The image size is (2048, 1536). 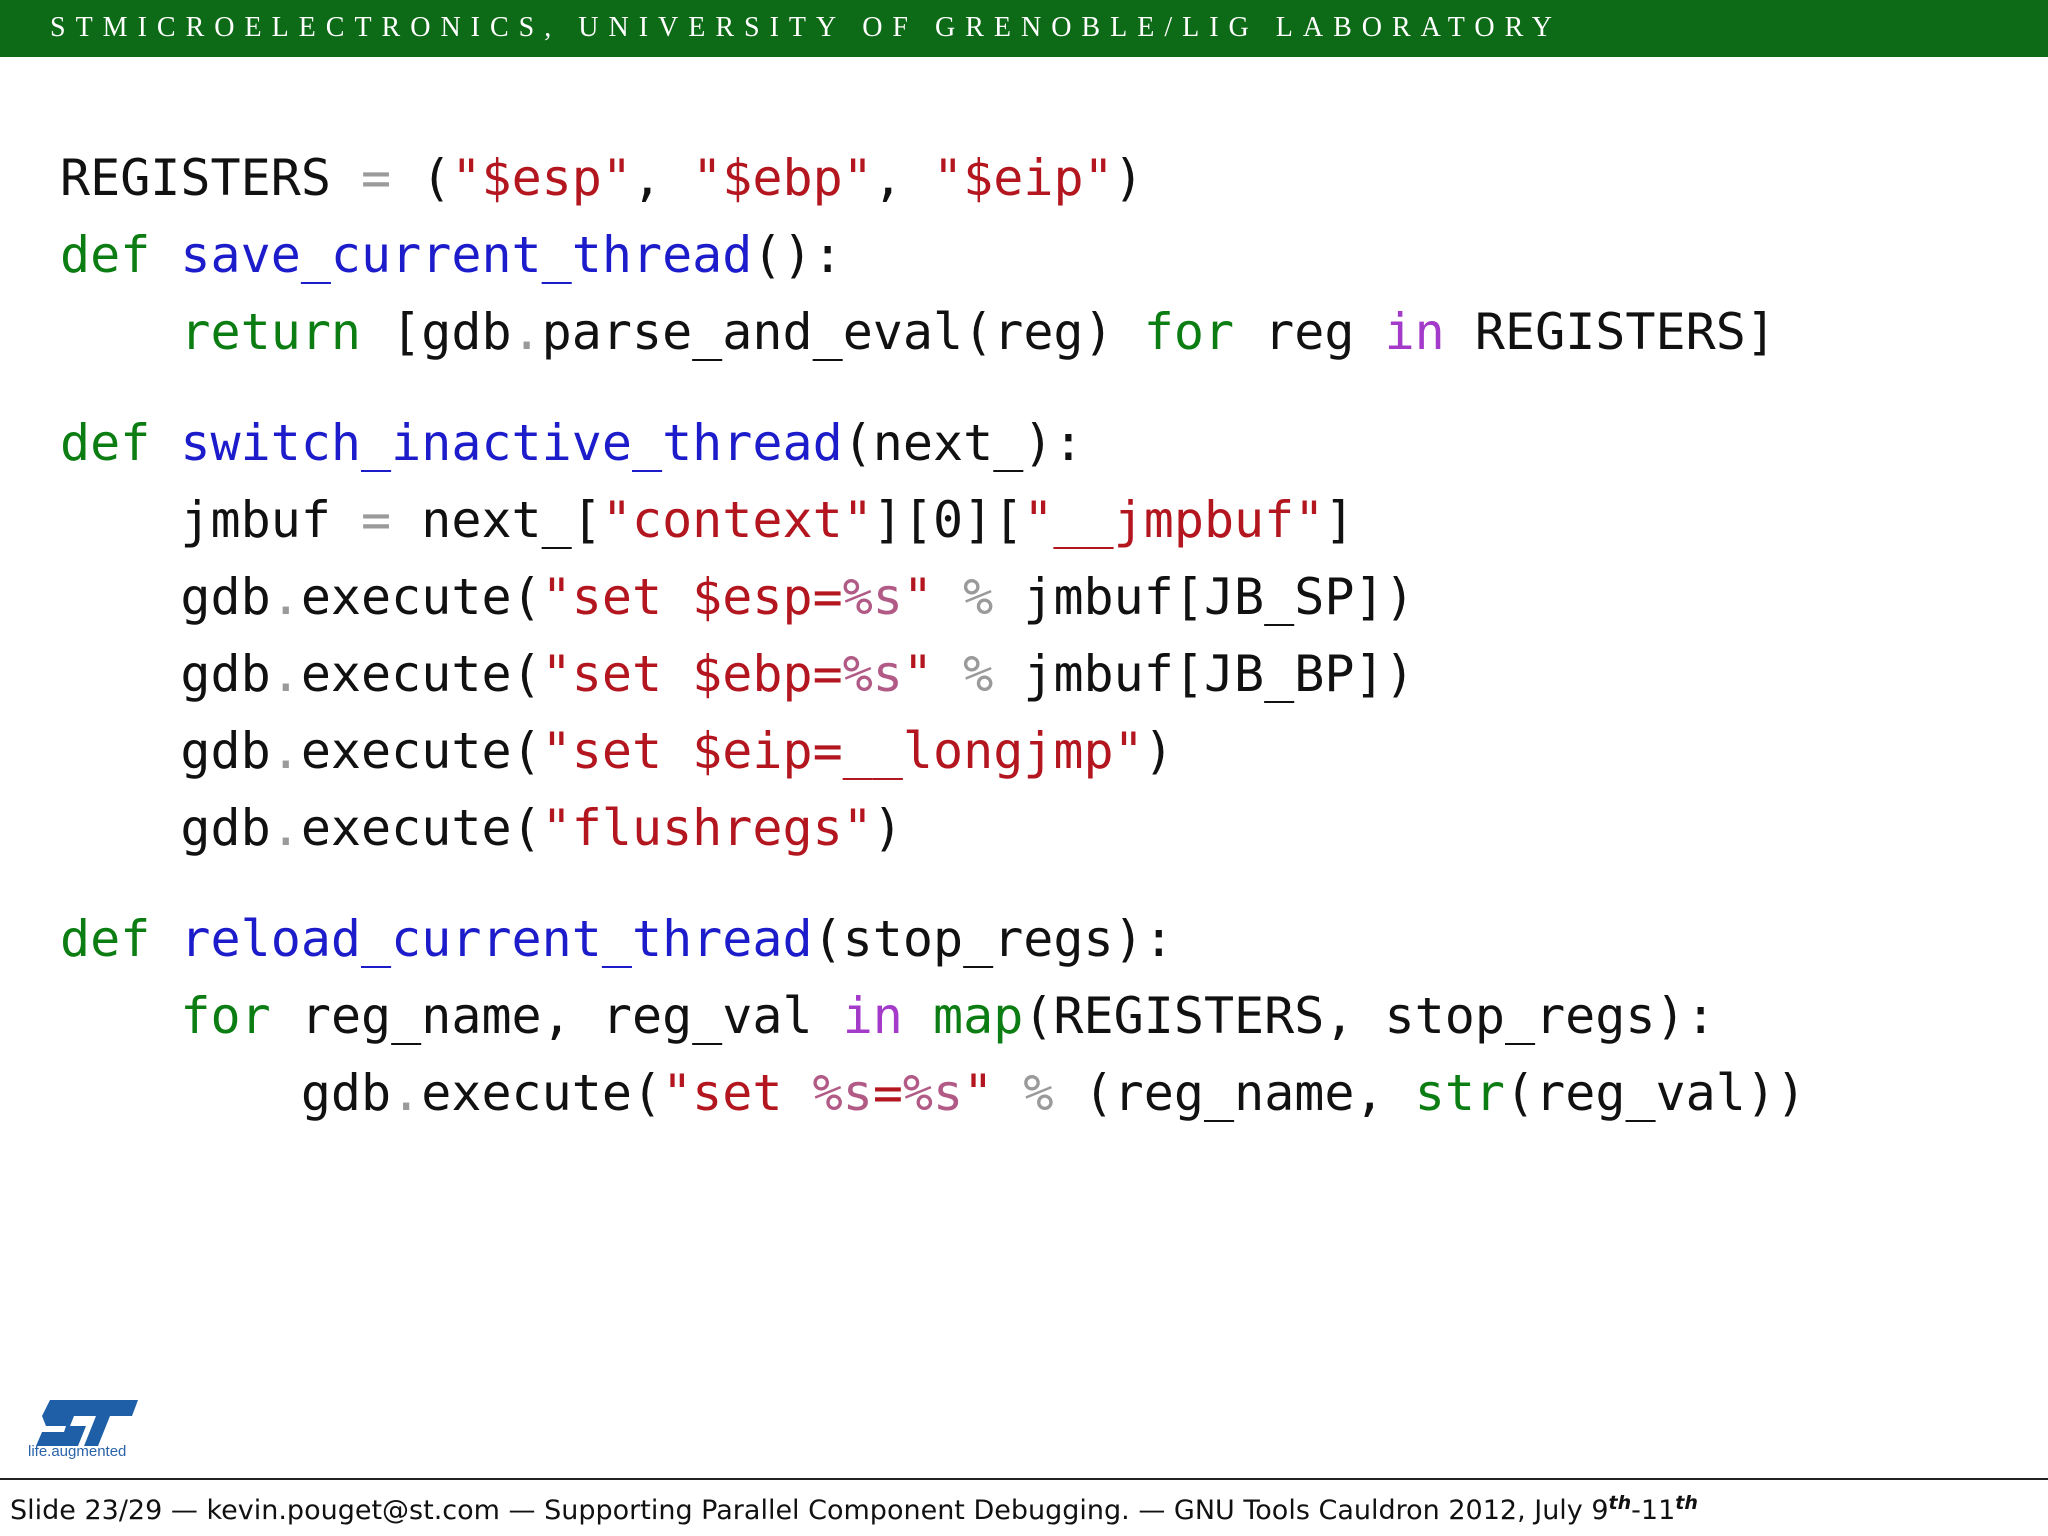 I want to click on code-token: "$esp", so click(x=541, y=178).